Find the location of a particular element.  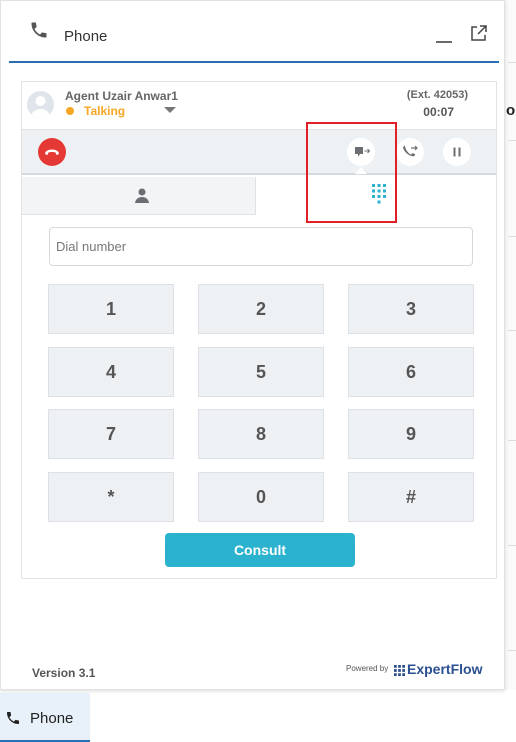

chevron-down-icon is located at coordinates (170, 110).